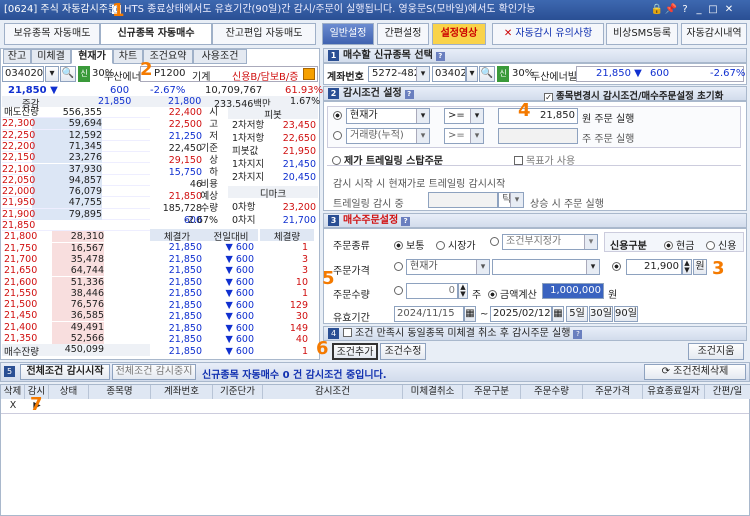 Image resolution: width=750 pixels, height=516 pixels. What do you see at coordinates (17, 56) in the screenshot?
I see `tab-balance: 잔고` at bounding box center [17, 56].